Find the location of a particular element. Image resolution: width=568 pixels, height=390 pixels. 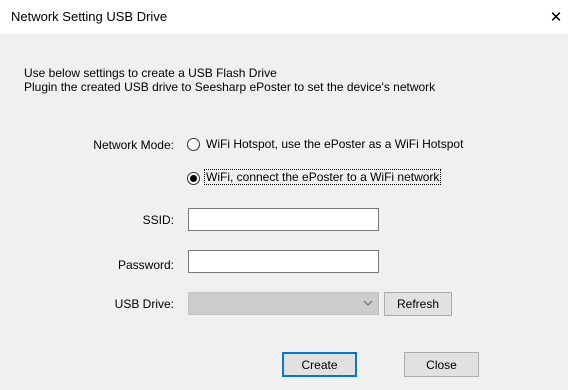

password-input is located at coordinates (283, 261).